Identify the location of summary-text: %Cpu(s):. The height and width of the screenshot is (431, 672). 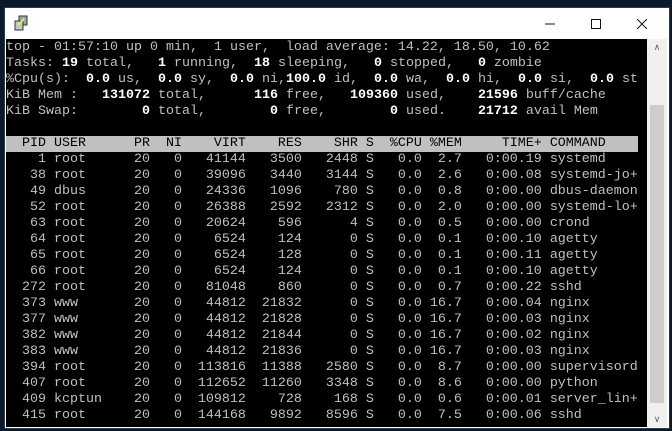
(46, 79).